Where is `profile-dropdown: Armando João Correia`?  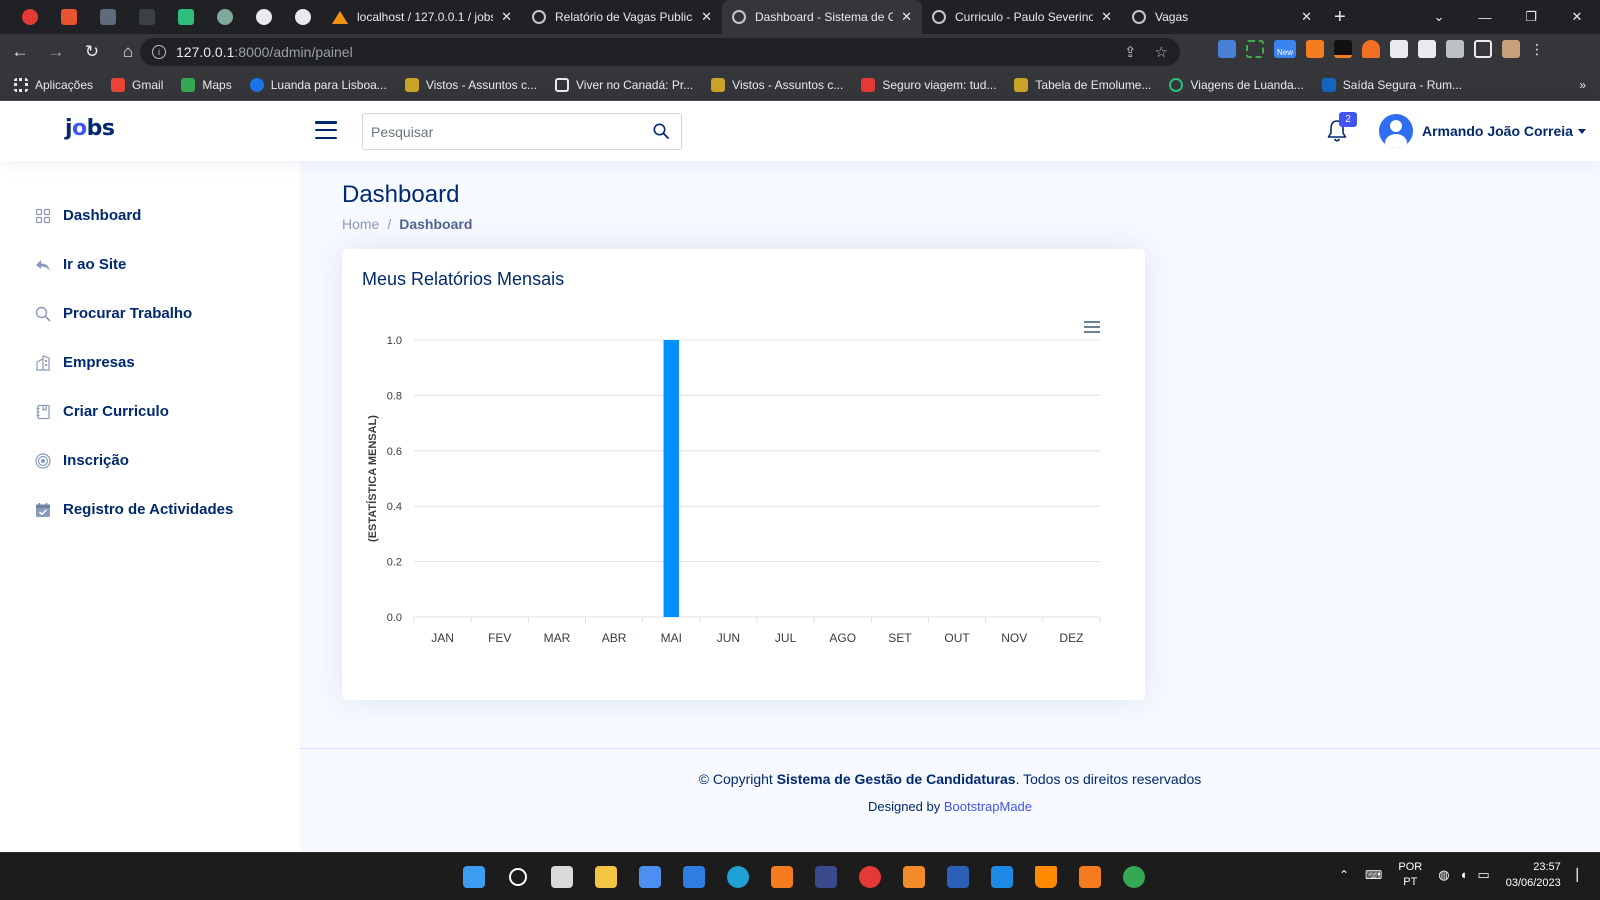
profile-dropdown: Armando João Correia is located at coordinates (1482, 131).